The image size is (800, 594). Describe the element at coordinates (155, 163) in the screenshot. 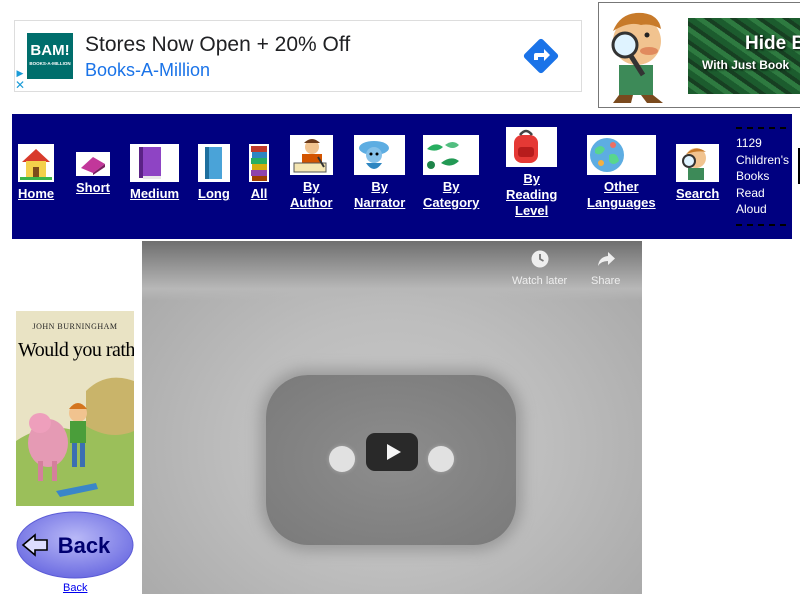

I see `purple-book-icon` at that location.